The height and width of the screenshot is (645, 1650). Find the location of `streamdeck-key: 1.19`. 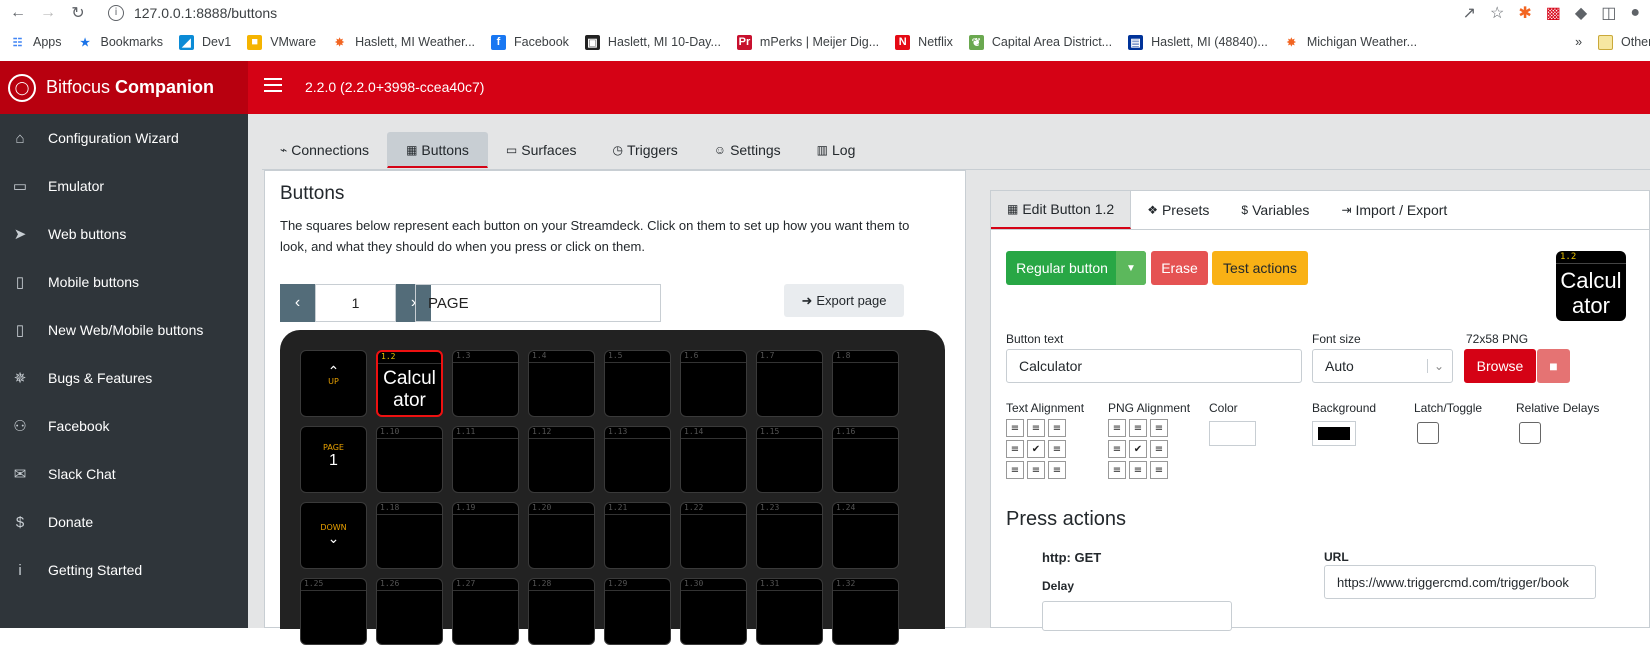

streamdeck-key: 1.19 is located at coordinates (485, 535).